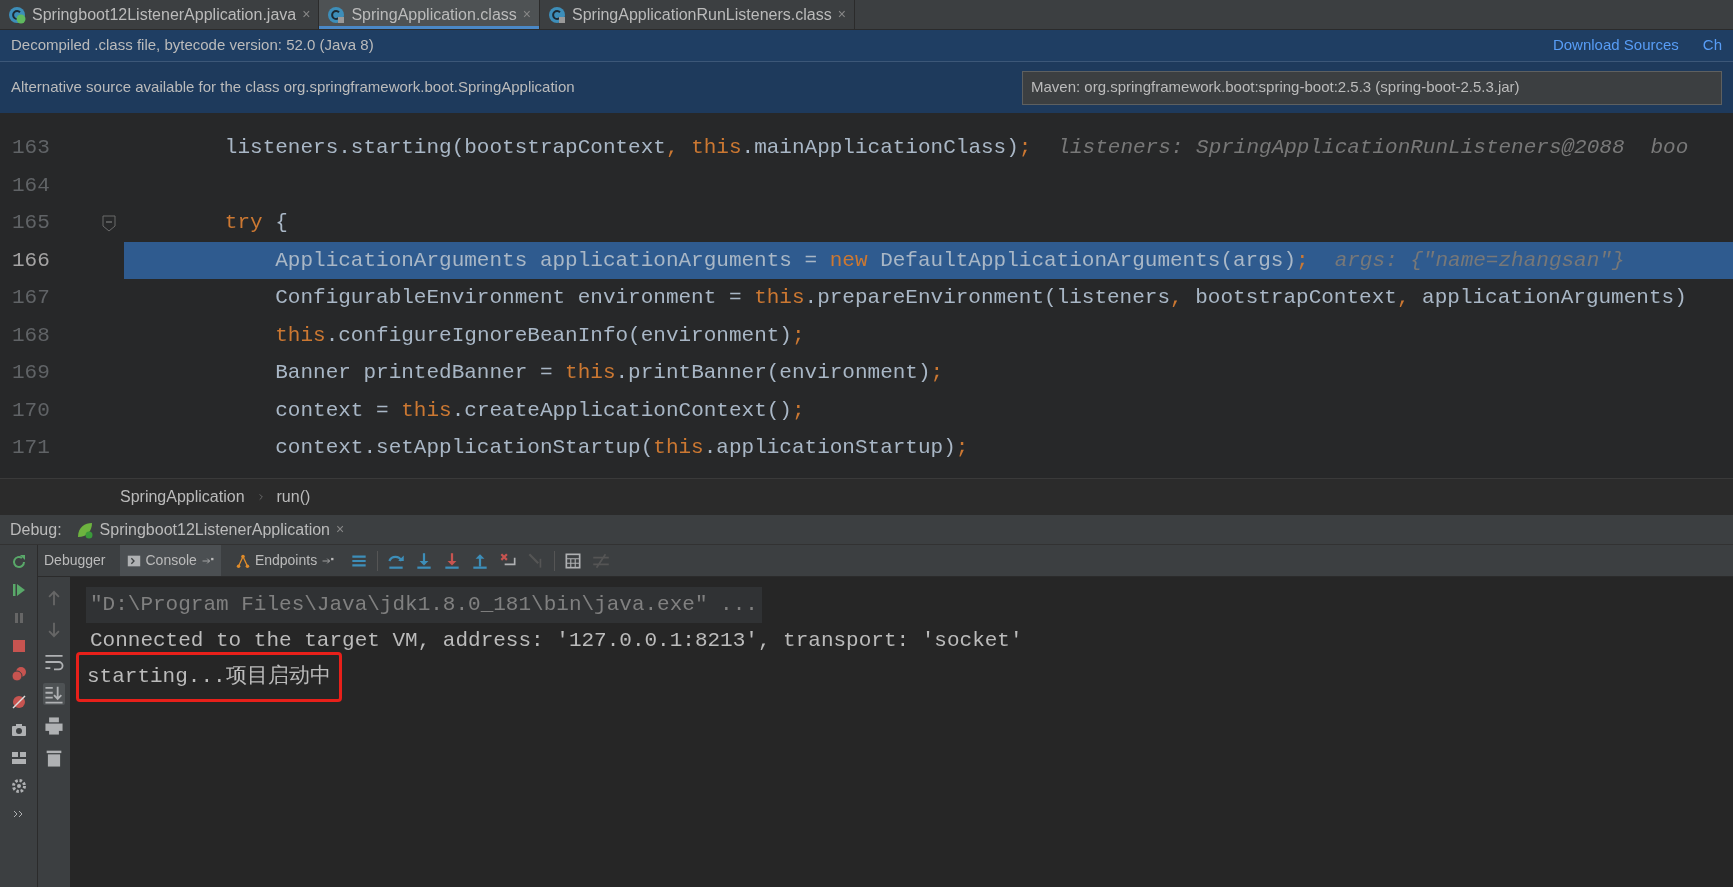 Image resolution: width=1733 pixels, height=887 pixels. Describe the element at coordinates (170, 560) in the screenshot. I see `debug-tab: Console` at that location.